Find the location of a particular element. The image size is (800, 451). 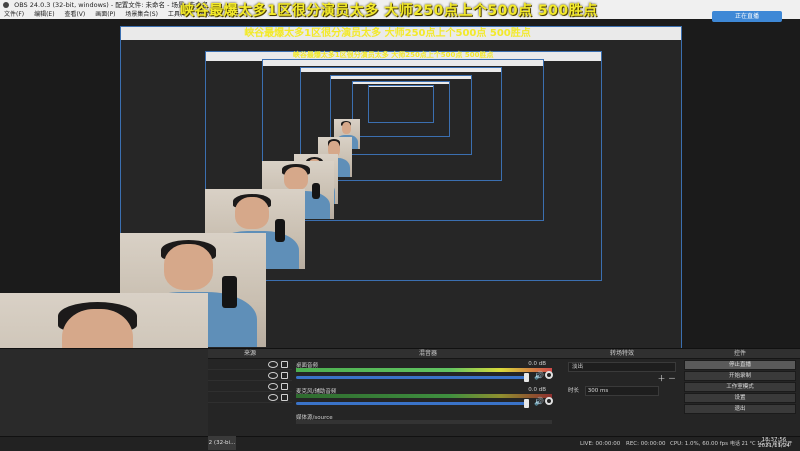

system-clock: 18:37:56 2021/11/24 is located at coordinates (774, 443).